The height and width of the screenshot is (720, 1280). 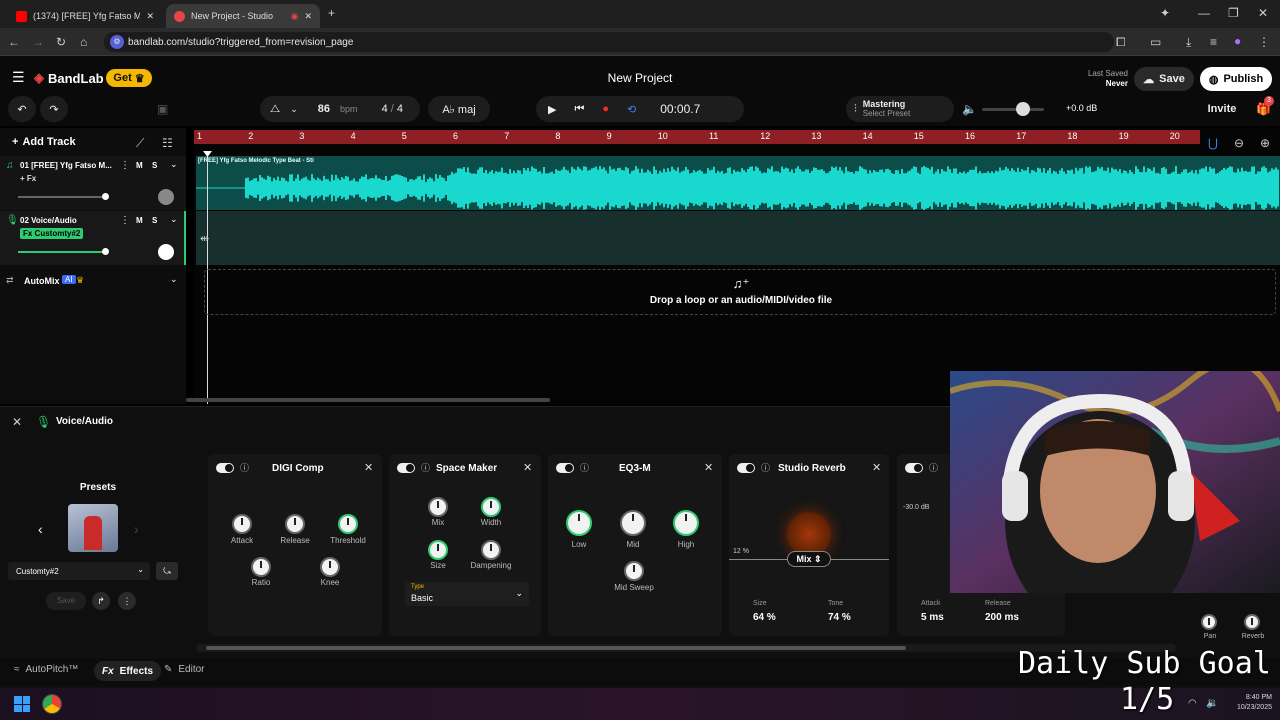 What do you see at coordinates (969, 109) in the screenshot?
I see `speaker-icon: 🔈` at bounding box center [969, 109].